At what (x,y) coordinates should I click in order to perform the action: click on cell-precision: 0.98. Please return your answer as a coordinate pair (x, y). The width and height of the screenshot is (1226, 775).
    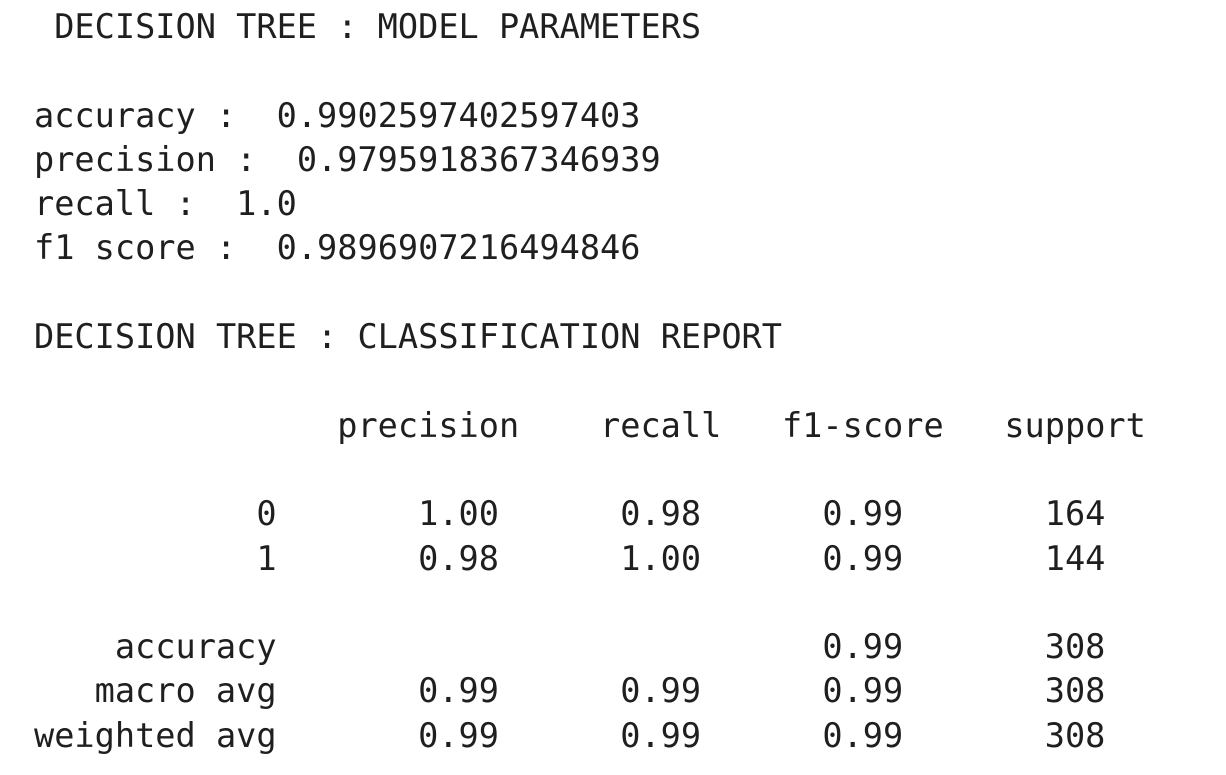
    Looking at the image, I should click on (458, 558).